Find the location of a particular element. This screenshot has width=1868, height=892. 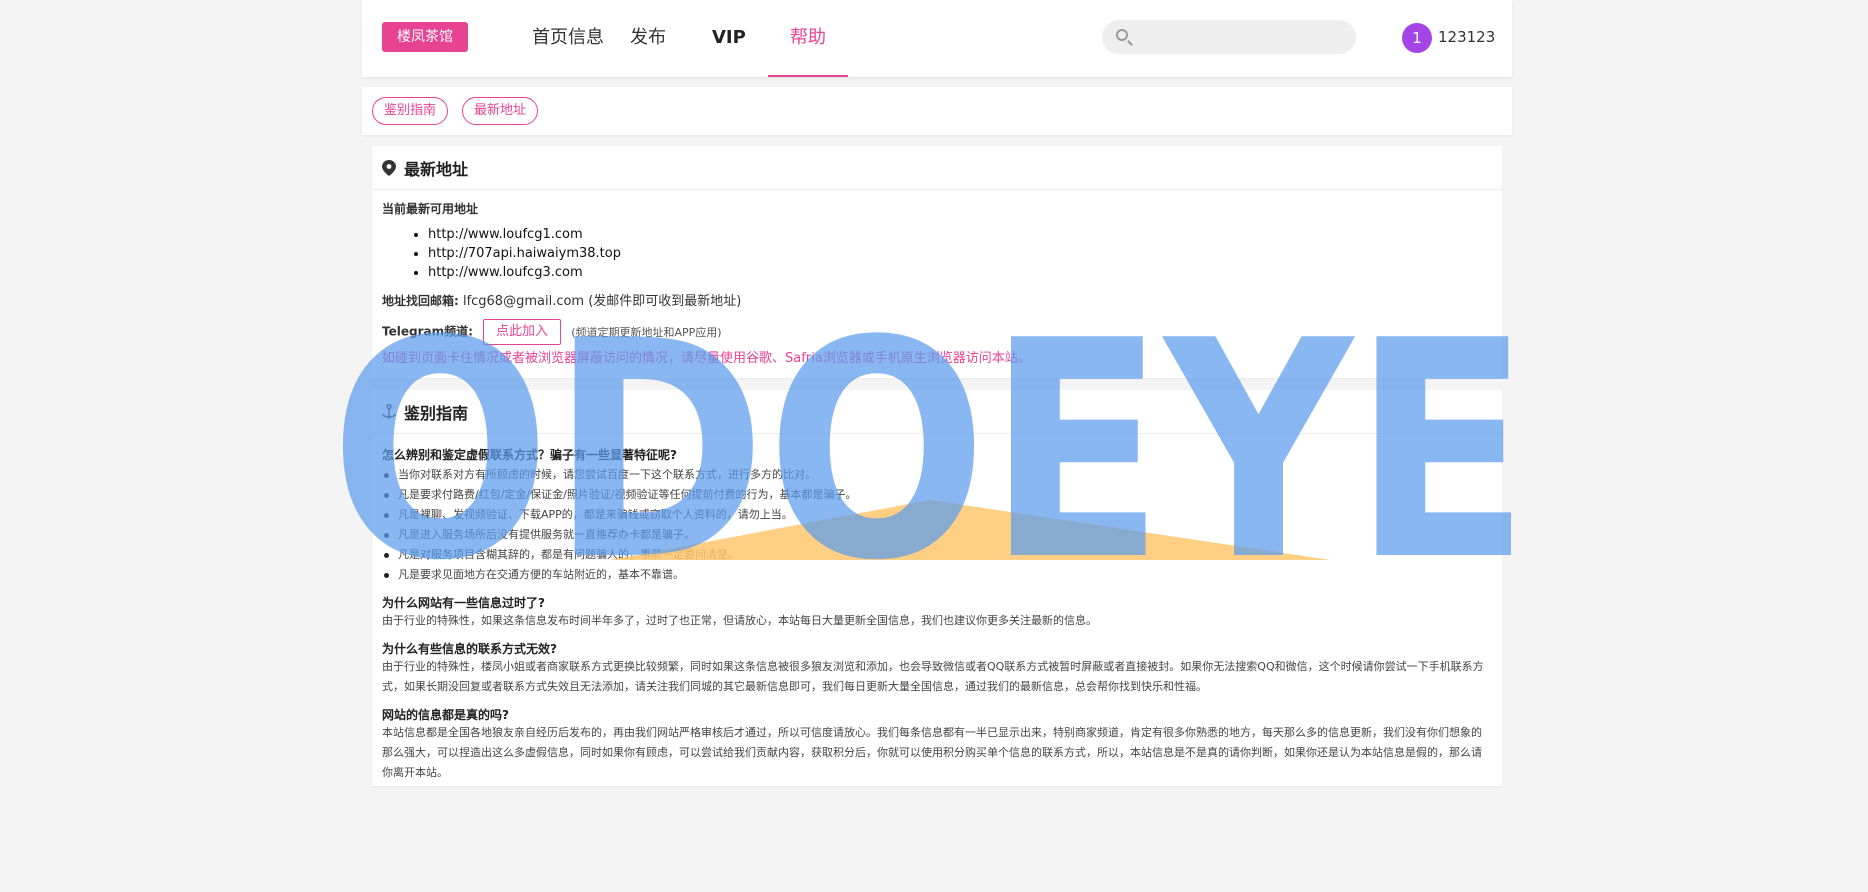

guide-header: 鉴别指南 is located at coordinates (937, 412).